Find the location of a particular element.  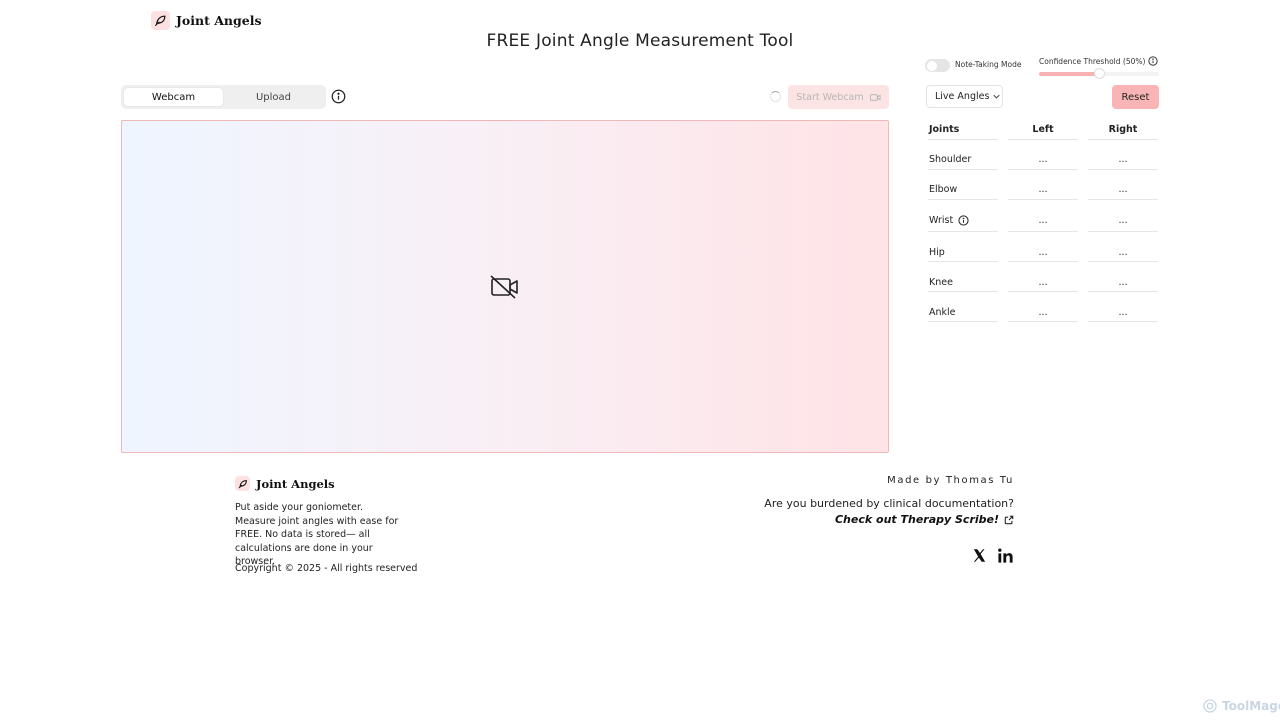

linkedin-icon is located at coordinates (1005, 555).